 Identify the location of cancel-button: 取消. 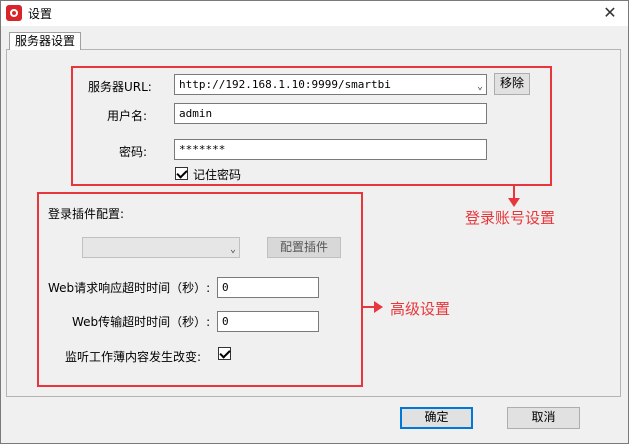
(543, 418).